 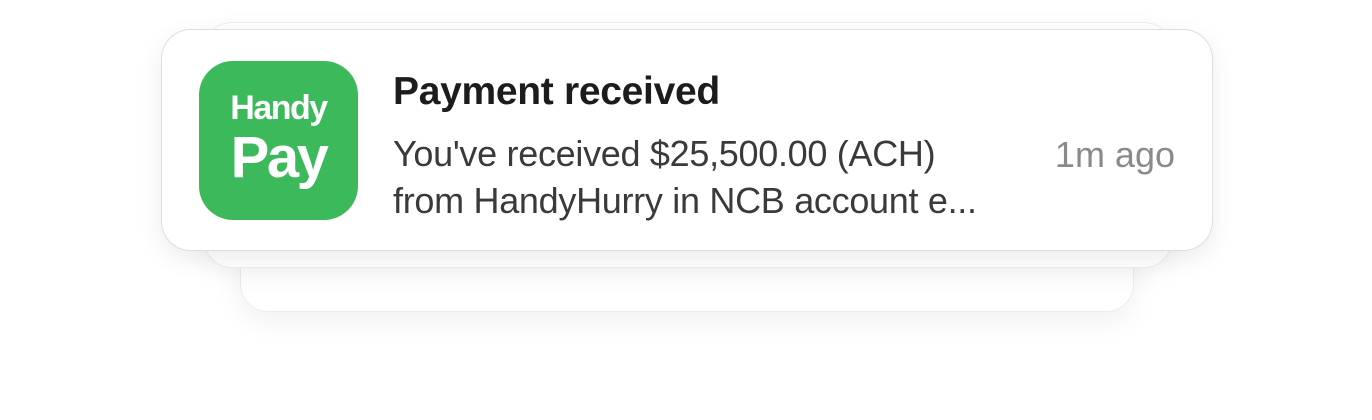 I want to click on app-icon-top-text: Handy, so click(x=279, y=108).